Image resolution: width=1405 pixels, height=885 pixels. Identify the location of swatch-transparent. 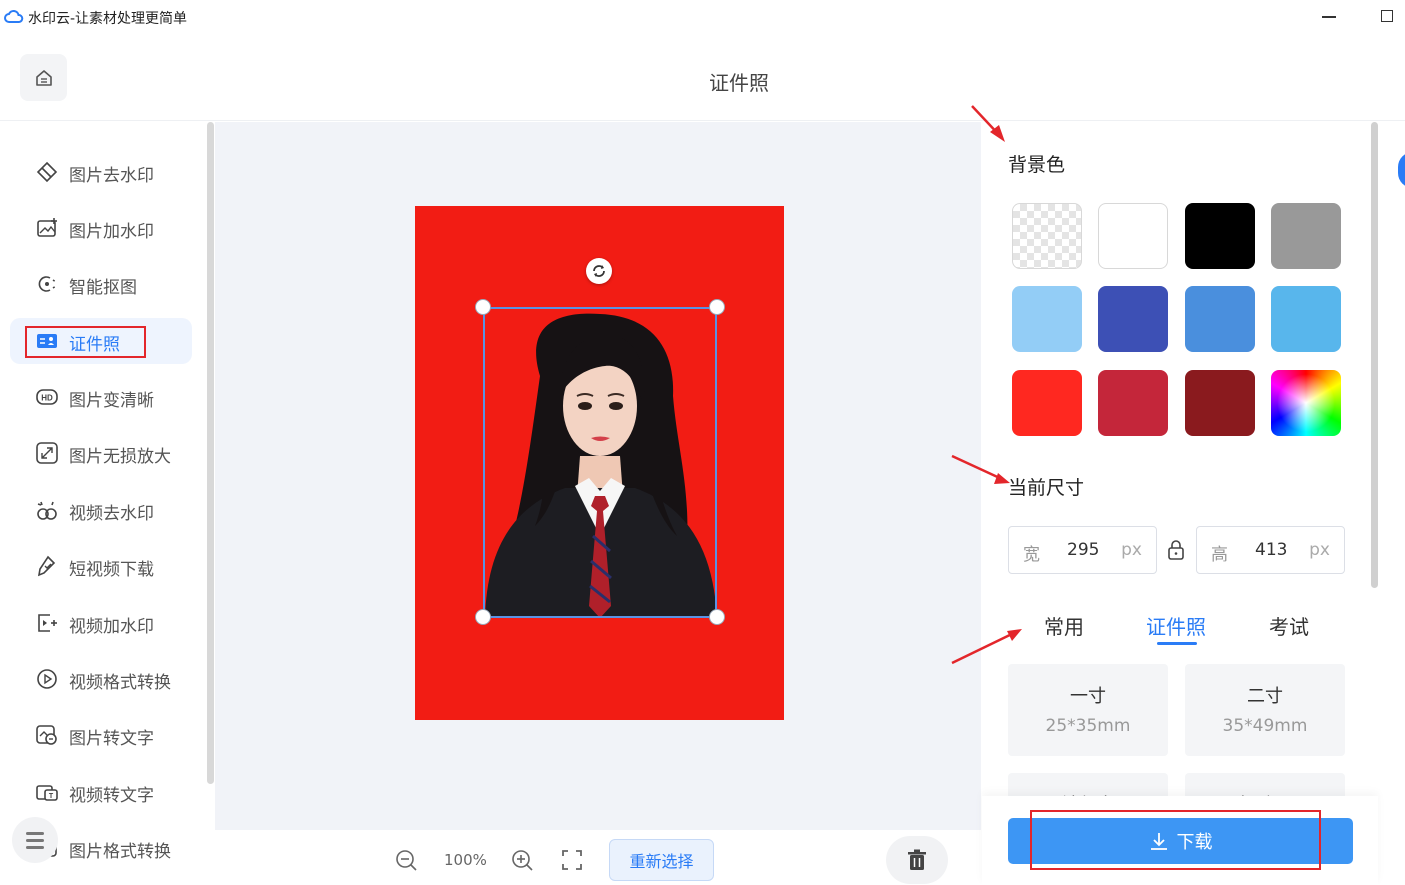
(1047, 236).